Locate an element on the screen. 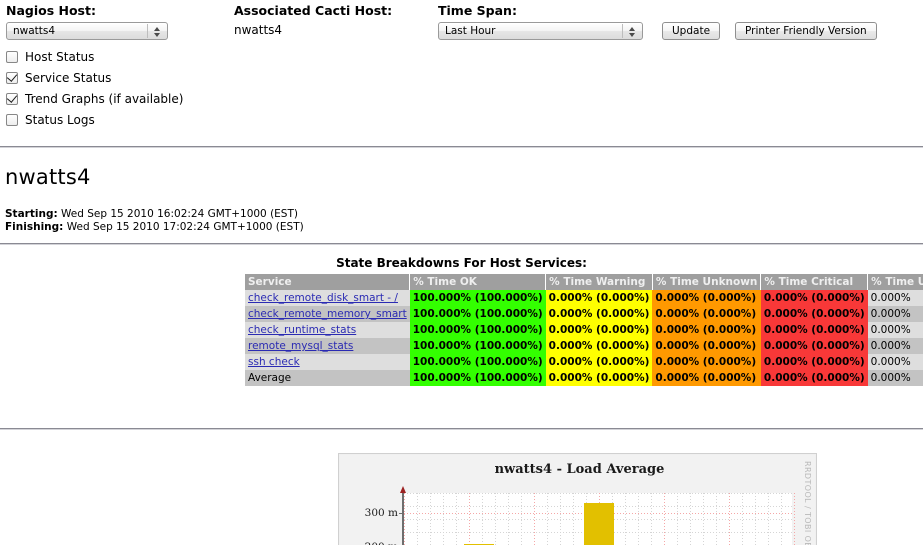 The image size is (923, 545). section-divider-breakdown is located at coordinates (461, 244).